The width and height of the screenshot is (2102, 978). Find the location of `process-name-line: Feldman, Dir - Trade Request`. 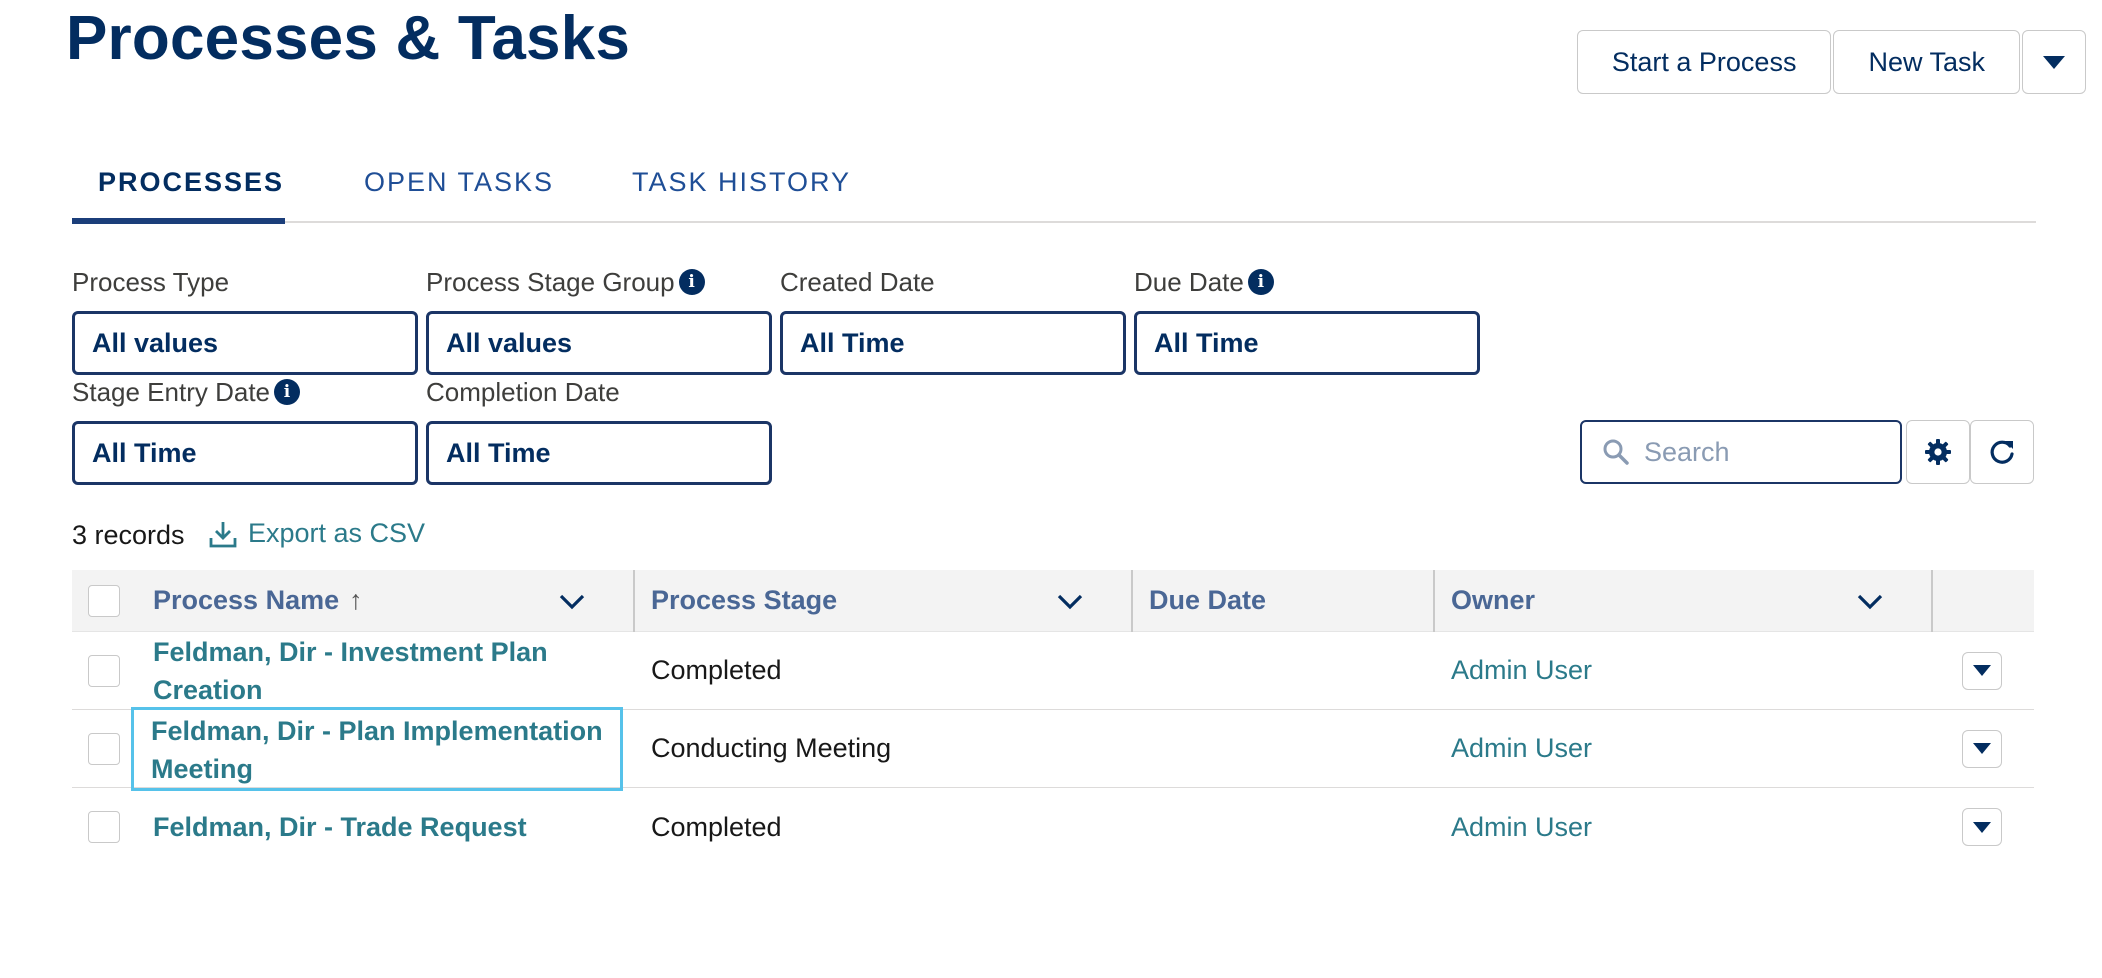

process-name-line: Feldman, Dir - Trade Request is located at coordinates (340, 827).